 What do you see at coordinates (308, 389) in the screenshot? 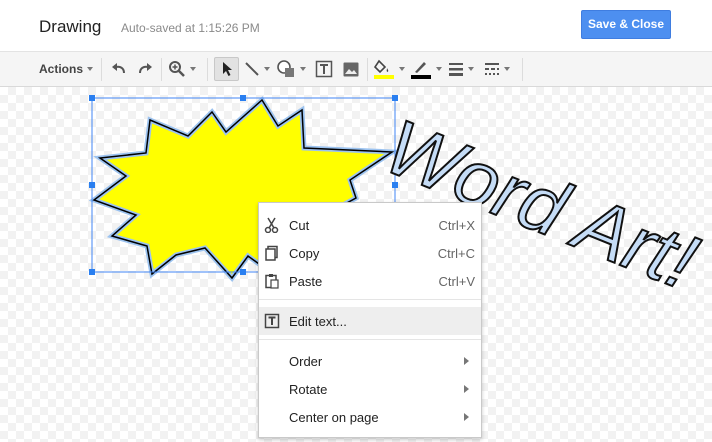
I see `menu-item-label: Rotate` at bounding box center [308, 389].